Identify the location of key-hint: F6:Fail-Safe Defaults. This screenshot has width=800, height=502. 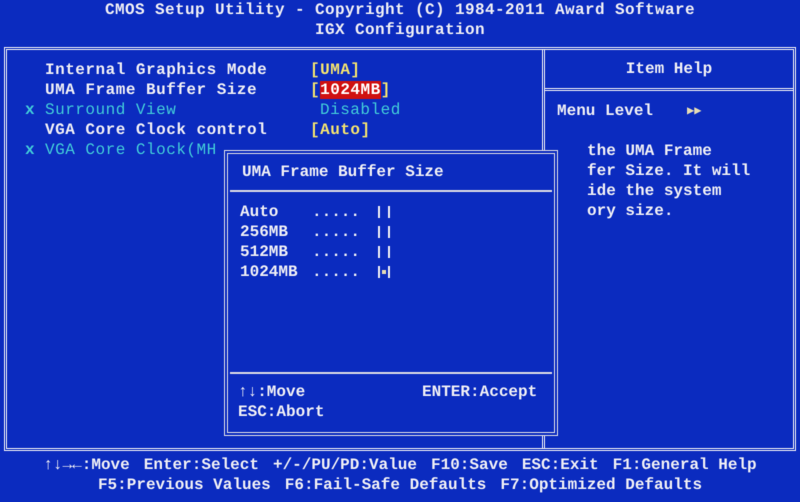
(385, 485).